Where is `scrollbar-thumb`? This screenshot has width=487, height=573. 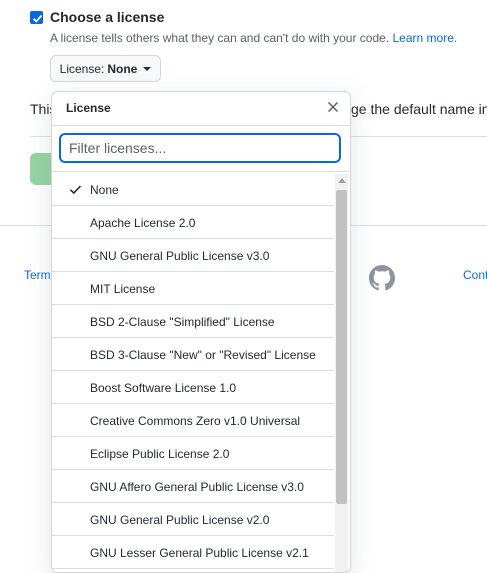 scrollbar-thumb is located at coordinates (341, 347).